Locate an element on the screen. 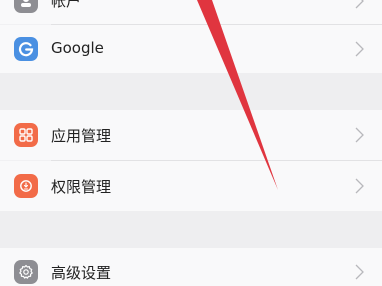  account-icon is located at coordinates (26, 6).